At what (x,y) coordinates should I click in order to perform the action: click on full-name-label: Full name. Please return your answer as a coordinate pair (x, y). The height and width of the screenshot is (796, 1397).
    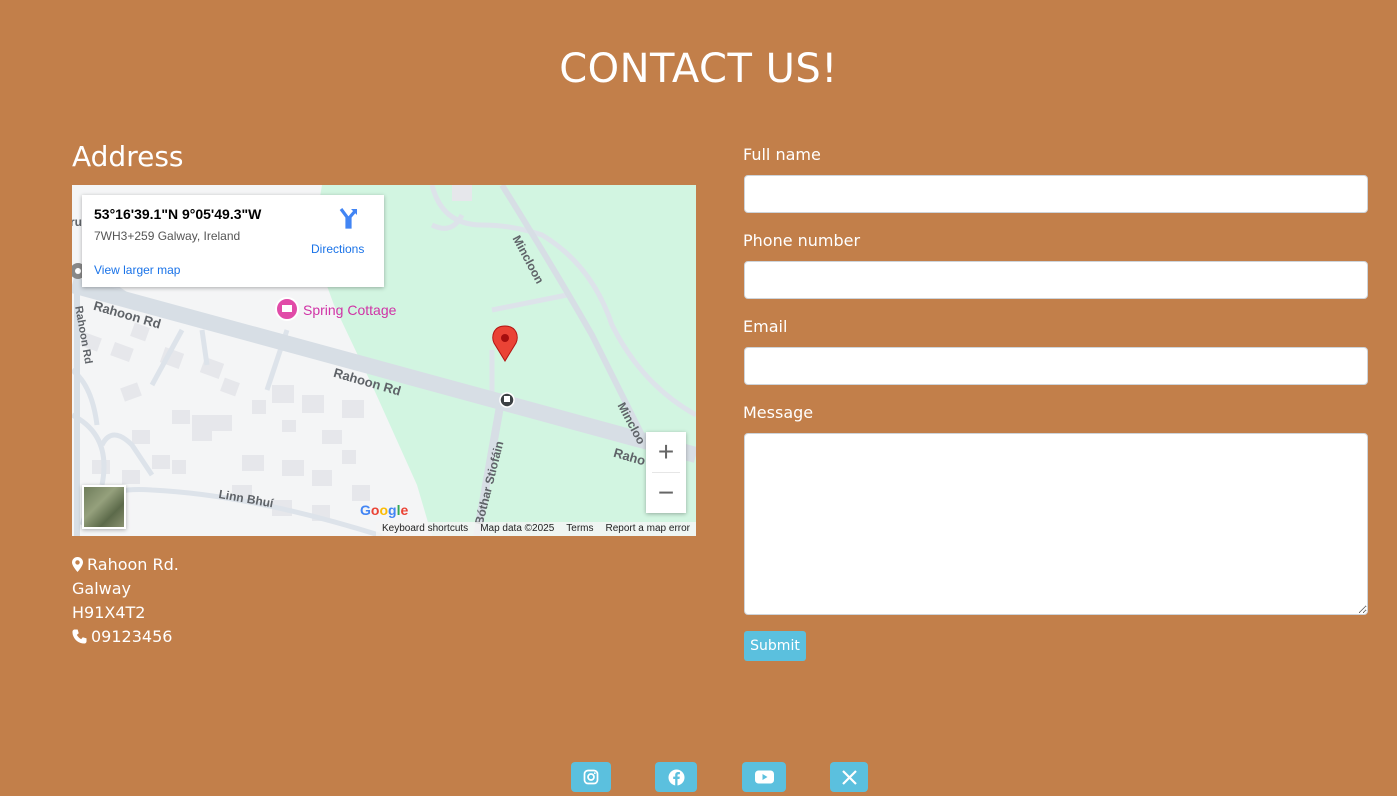
    Looking at the image, I should click on (782, 154).